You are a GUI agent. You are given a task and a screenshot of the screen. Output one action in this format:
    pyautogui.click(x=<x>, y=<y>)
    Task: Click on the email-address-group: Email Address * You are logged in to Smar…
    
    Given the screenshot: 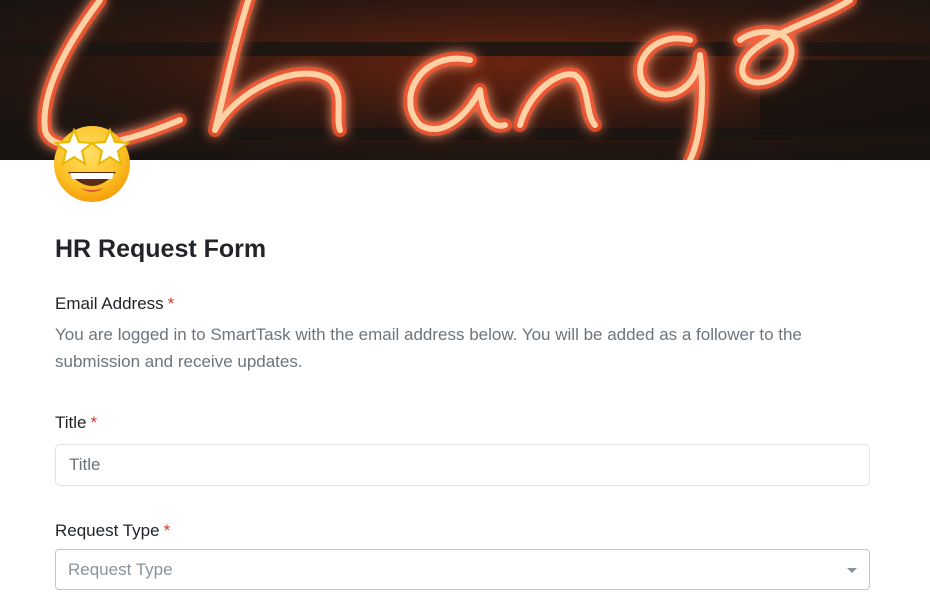 What is the action you would take?
    pyautogui.click(x=462, y=334)
    